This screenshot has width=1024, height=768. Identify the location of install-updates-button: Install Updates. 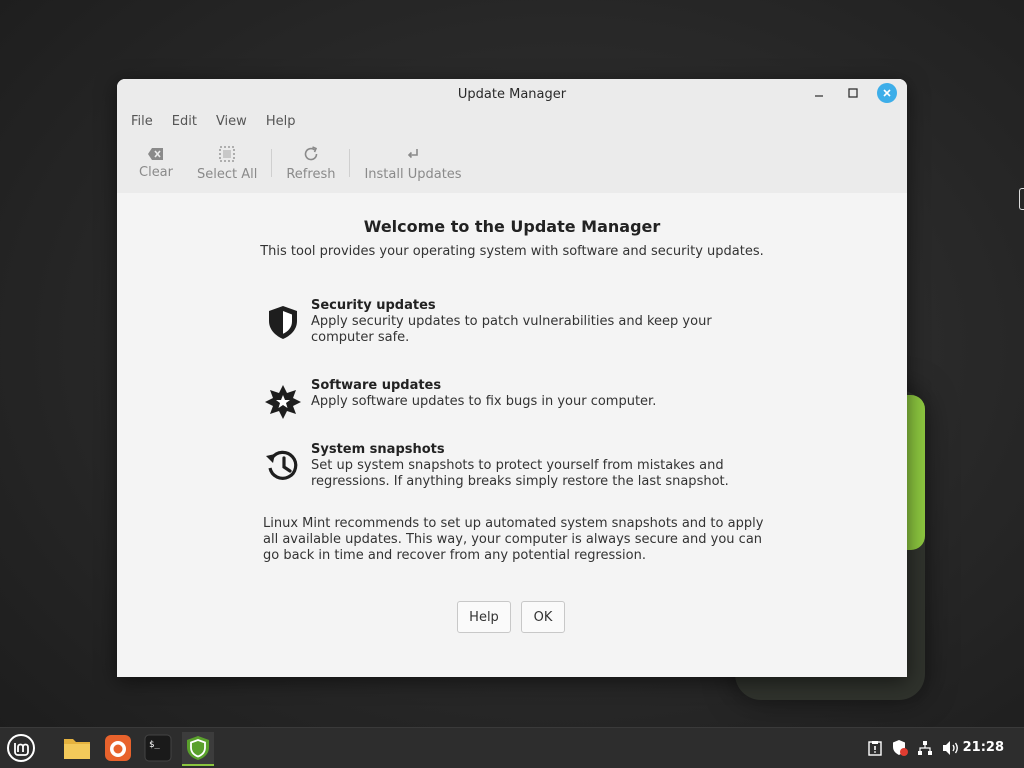
(412, 163).